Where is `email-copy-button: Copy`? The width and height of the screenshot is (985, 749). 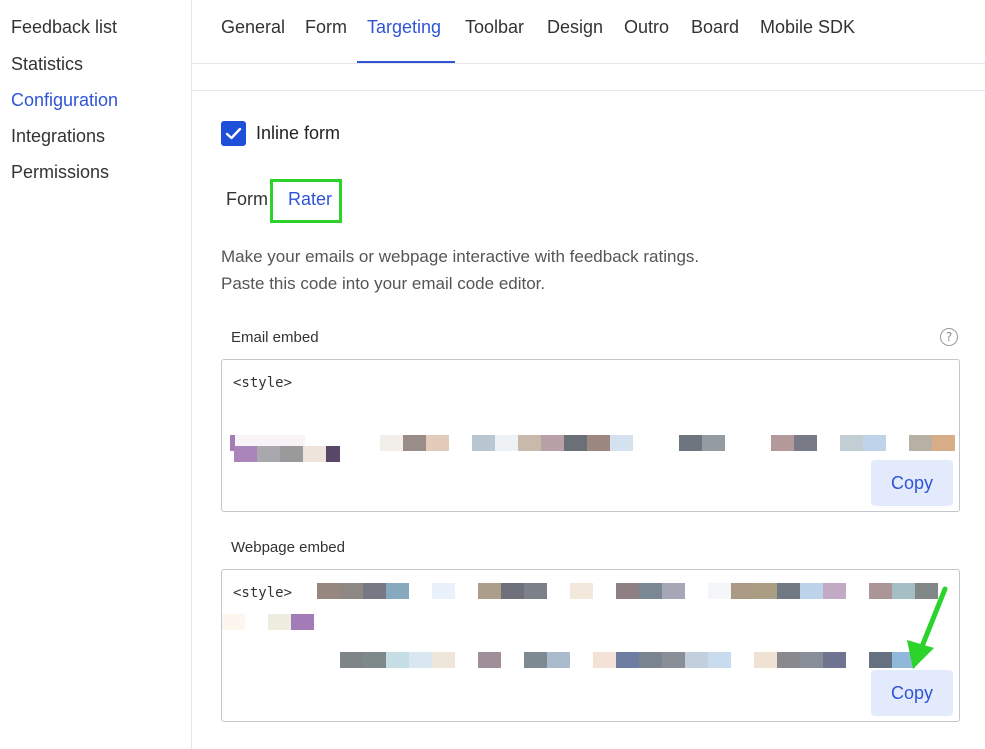
email-copy-button: Copy is located at coordinates (912, 483).